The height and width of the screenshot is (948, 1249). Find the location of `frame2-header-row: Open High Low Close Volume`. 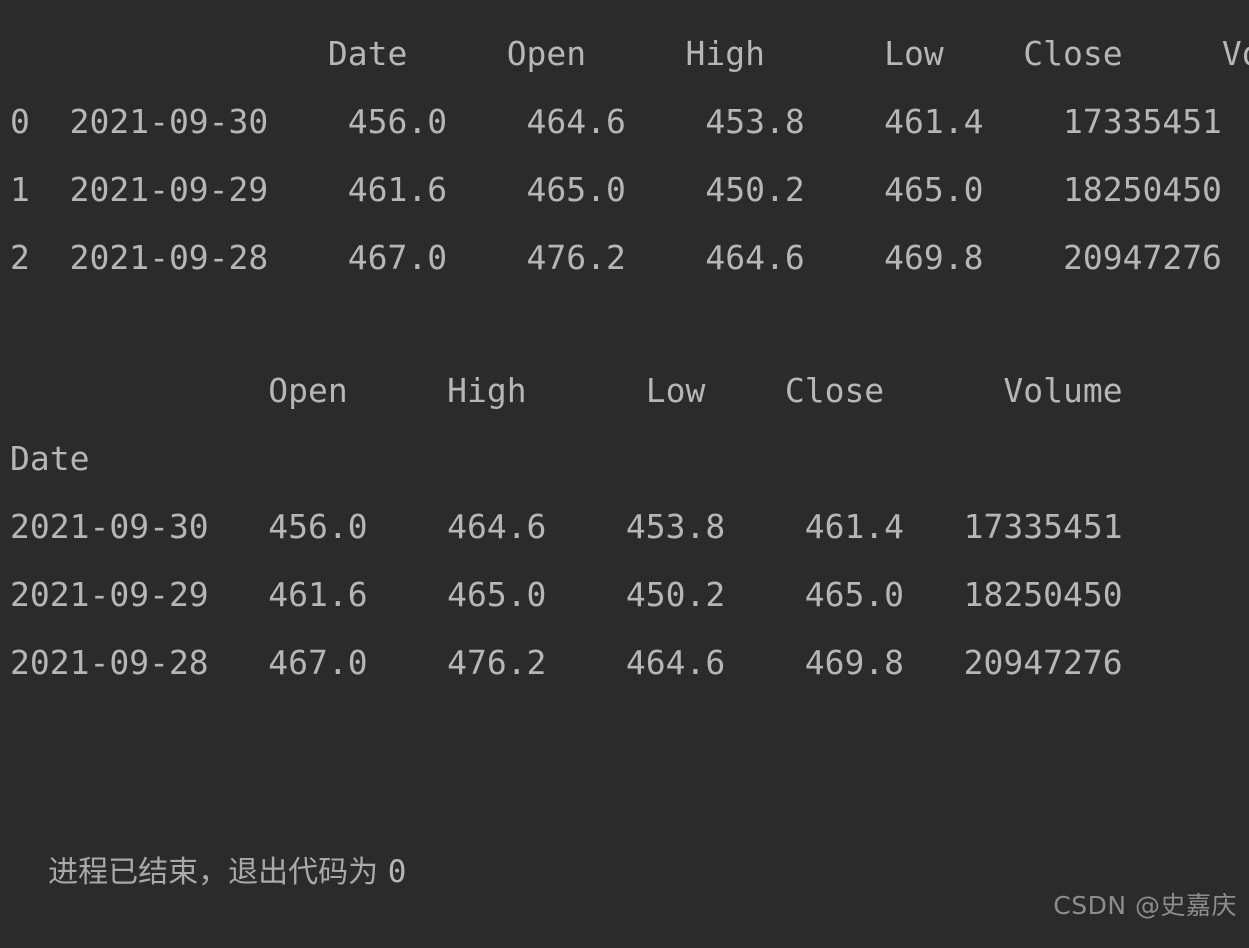

frame2-header-row: Open High Low Close Volume is located at coordinates (566, 390).